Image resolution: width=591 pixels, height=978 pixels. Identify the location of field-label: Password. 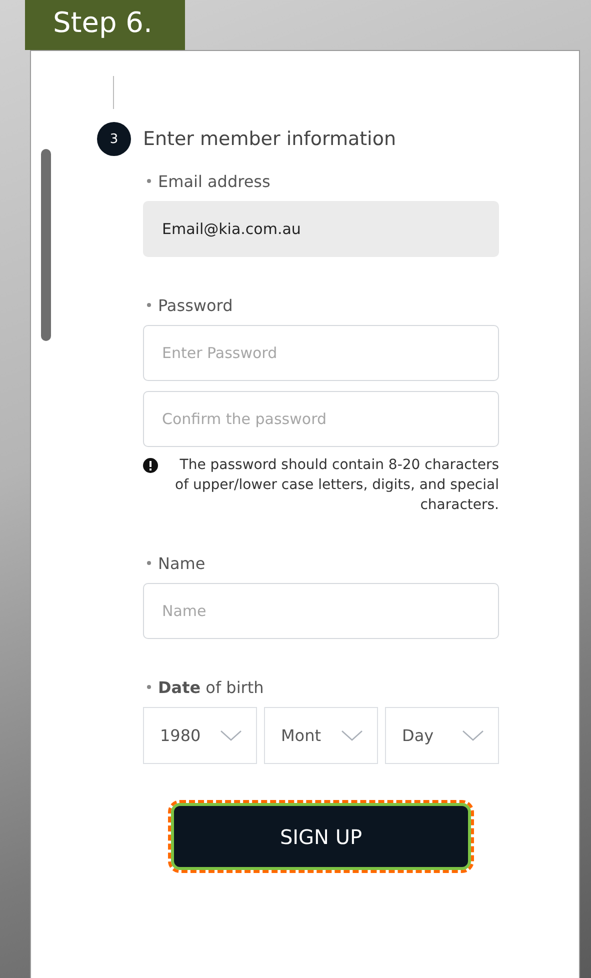
(195, 305).